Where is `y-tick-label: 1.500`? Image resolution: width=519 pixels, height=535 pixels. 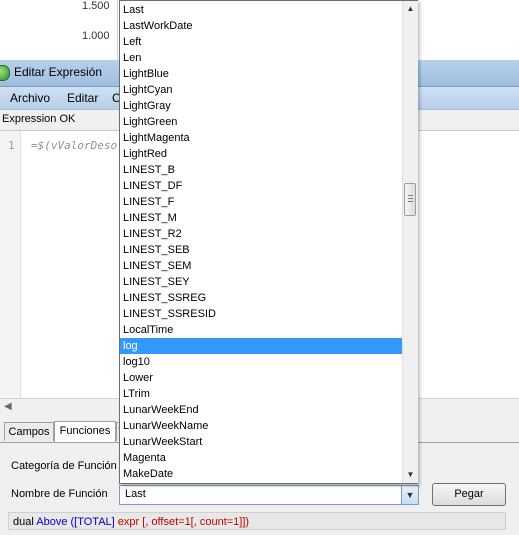
y-tick-label: 1.500 is located at coordinates (96, 6).